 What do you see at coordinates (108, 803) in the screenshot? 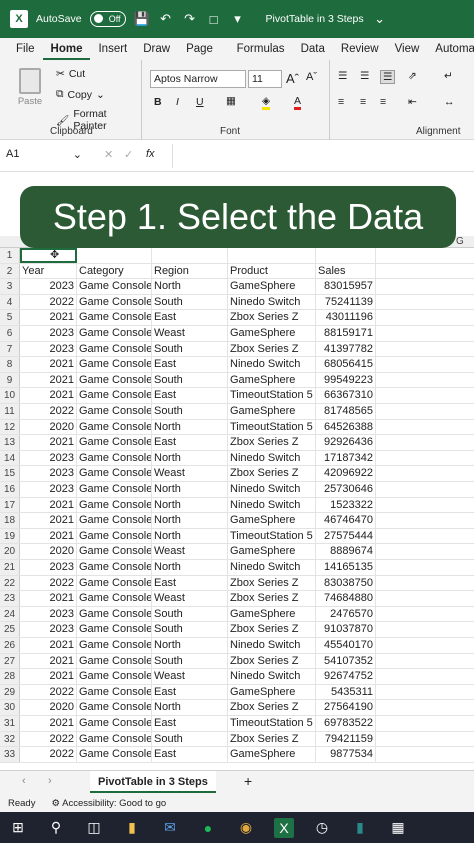
I see `accessibility-status: ⚙ Accessibility: Good to go` at bounding box center [108, 803].